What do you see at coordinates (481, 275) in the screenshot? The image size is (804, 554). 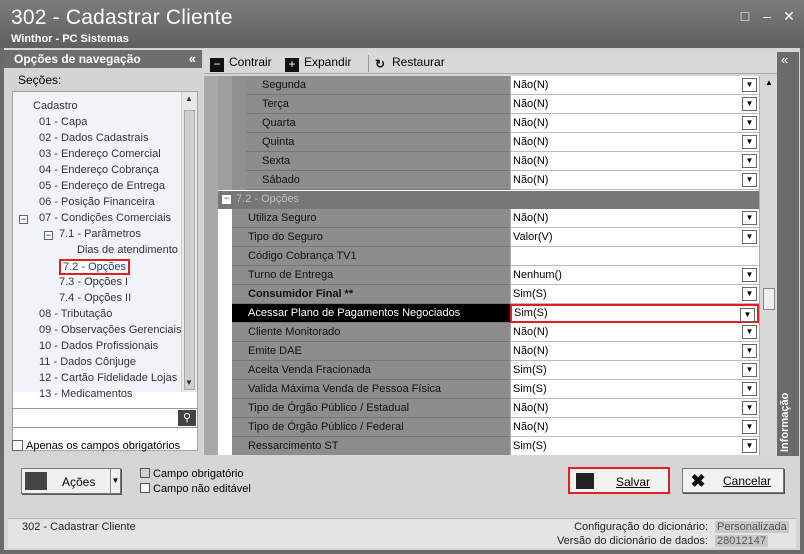 I see `grid-row: Turno de Entrega Nenhum() ▼` at bounding box center [481, 275].